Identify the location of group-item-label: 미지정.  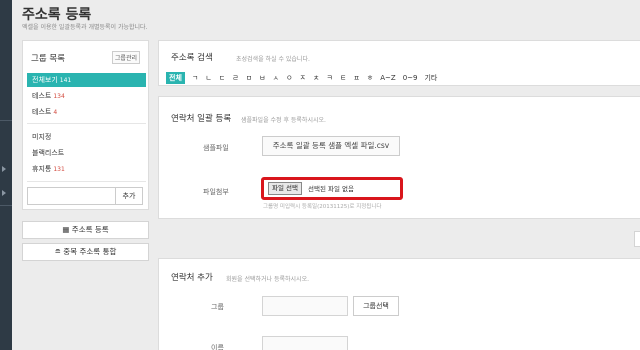
(42, 137).